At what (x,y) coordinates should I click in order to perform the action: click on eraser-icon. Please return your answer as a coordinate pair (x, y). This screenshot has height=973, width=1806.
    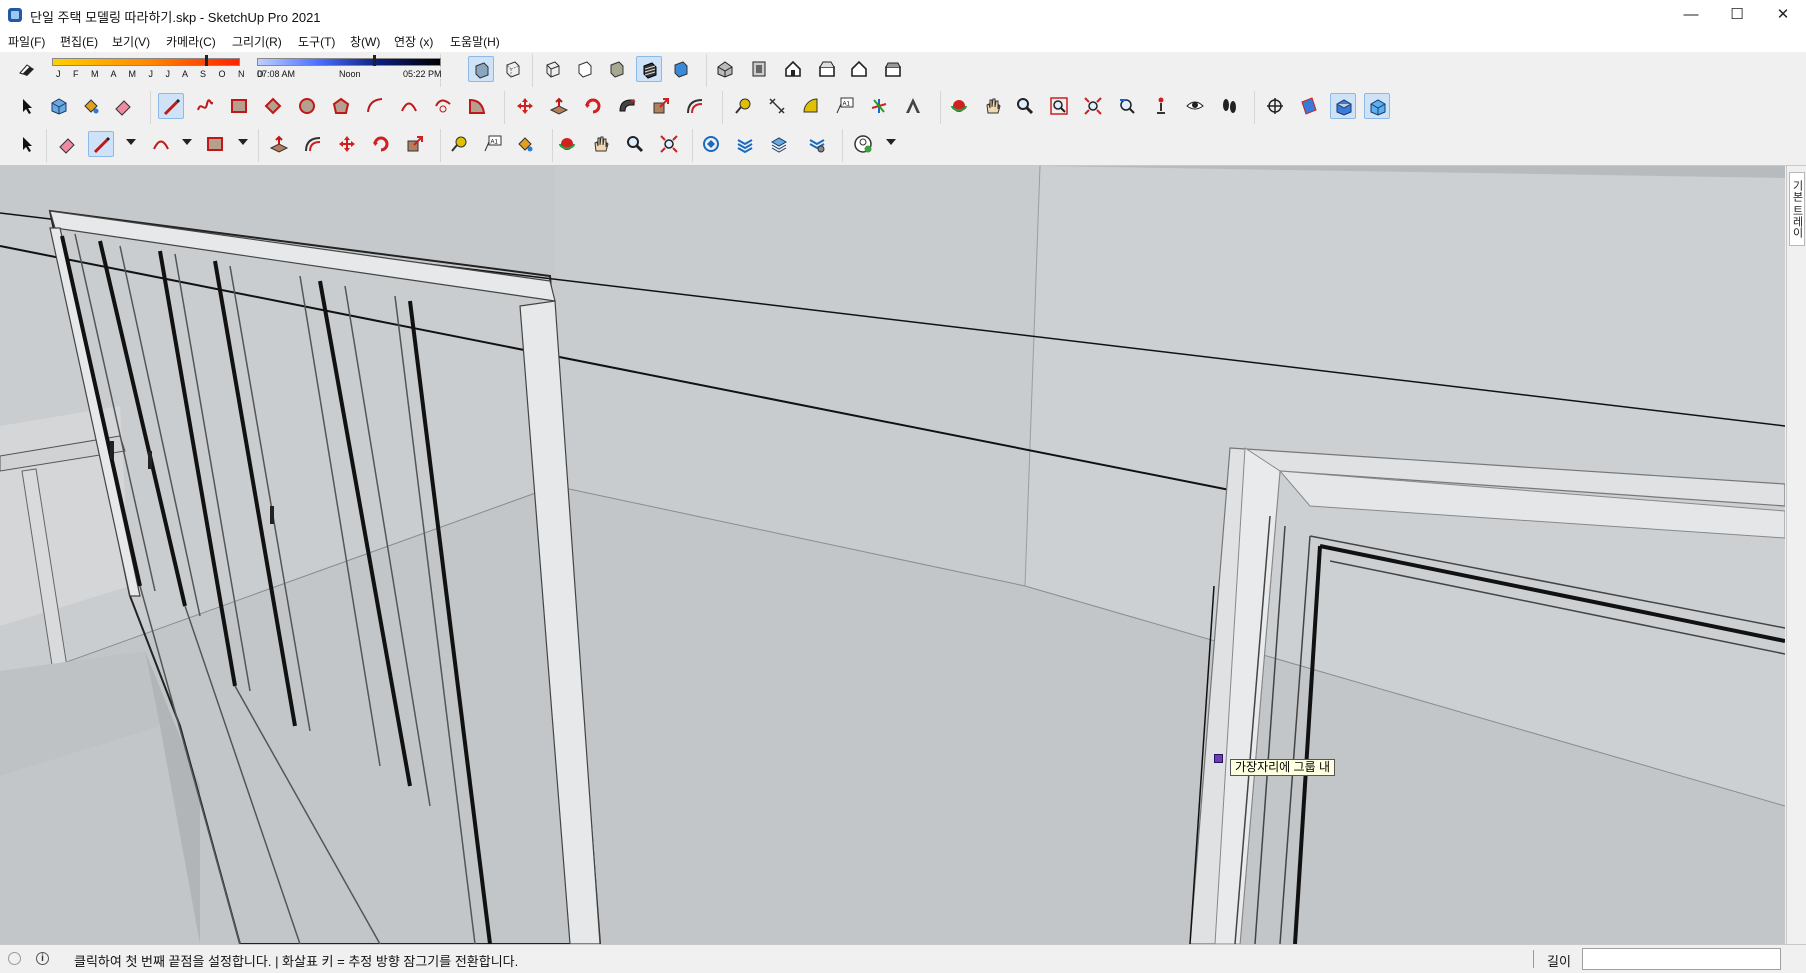
    Looking at the image, I should click on (123, 106).